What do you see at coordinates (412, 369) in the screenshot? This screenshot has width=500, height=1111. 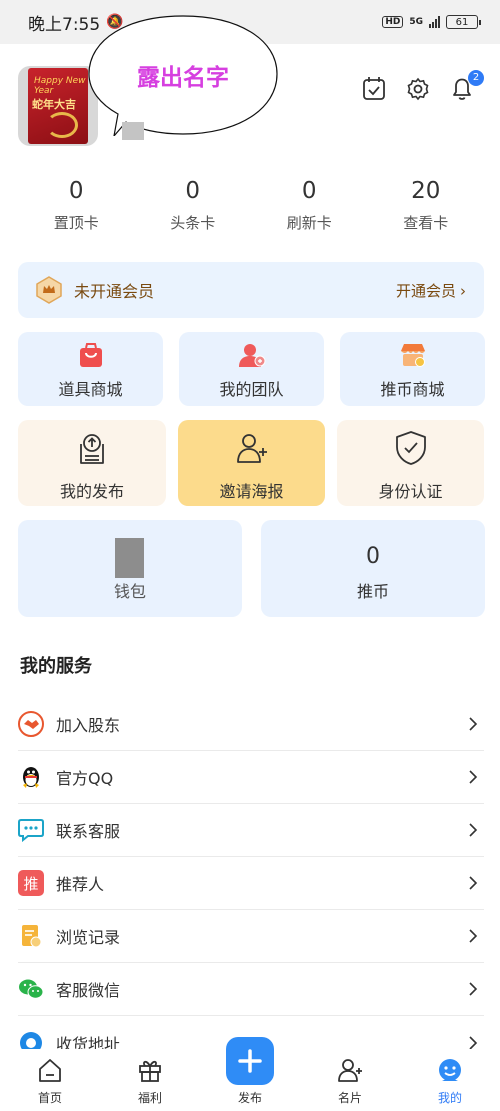 I see `tile-coin-mall: 推币商城` at bounding box center [412, 369].